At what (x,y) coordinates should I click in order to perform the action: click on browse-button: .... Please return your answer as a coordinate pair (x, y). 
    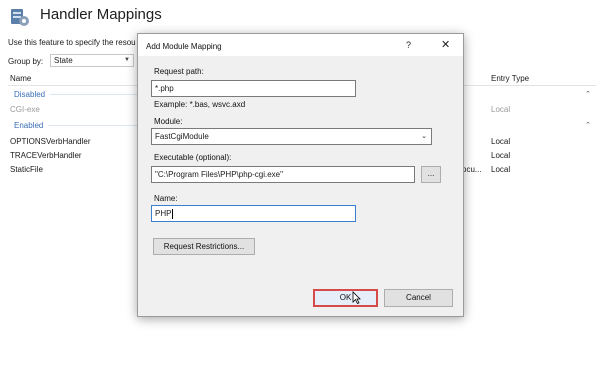
    Looking at the image, I should click on (431, 174).